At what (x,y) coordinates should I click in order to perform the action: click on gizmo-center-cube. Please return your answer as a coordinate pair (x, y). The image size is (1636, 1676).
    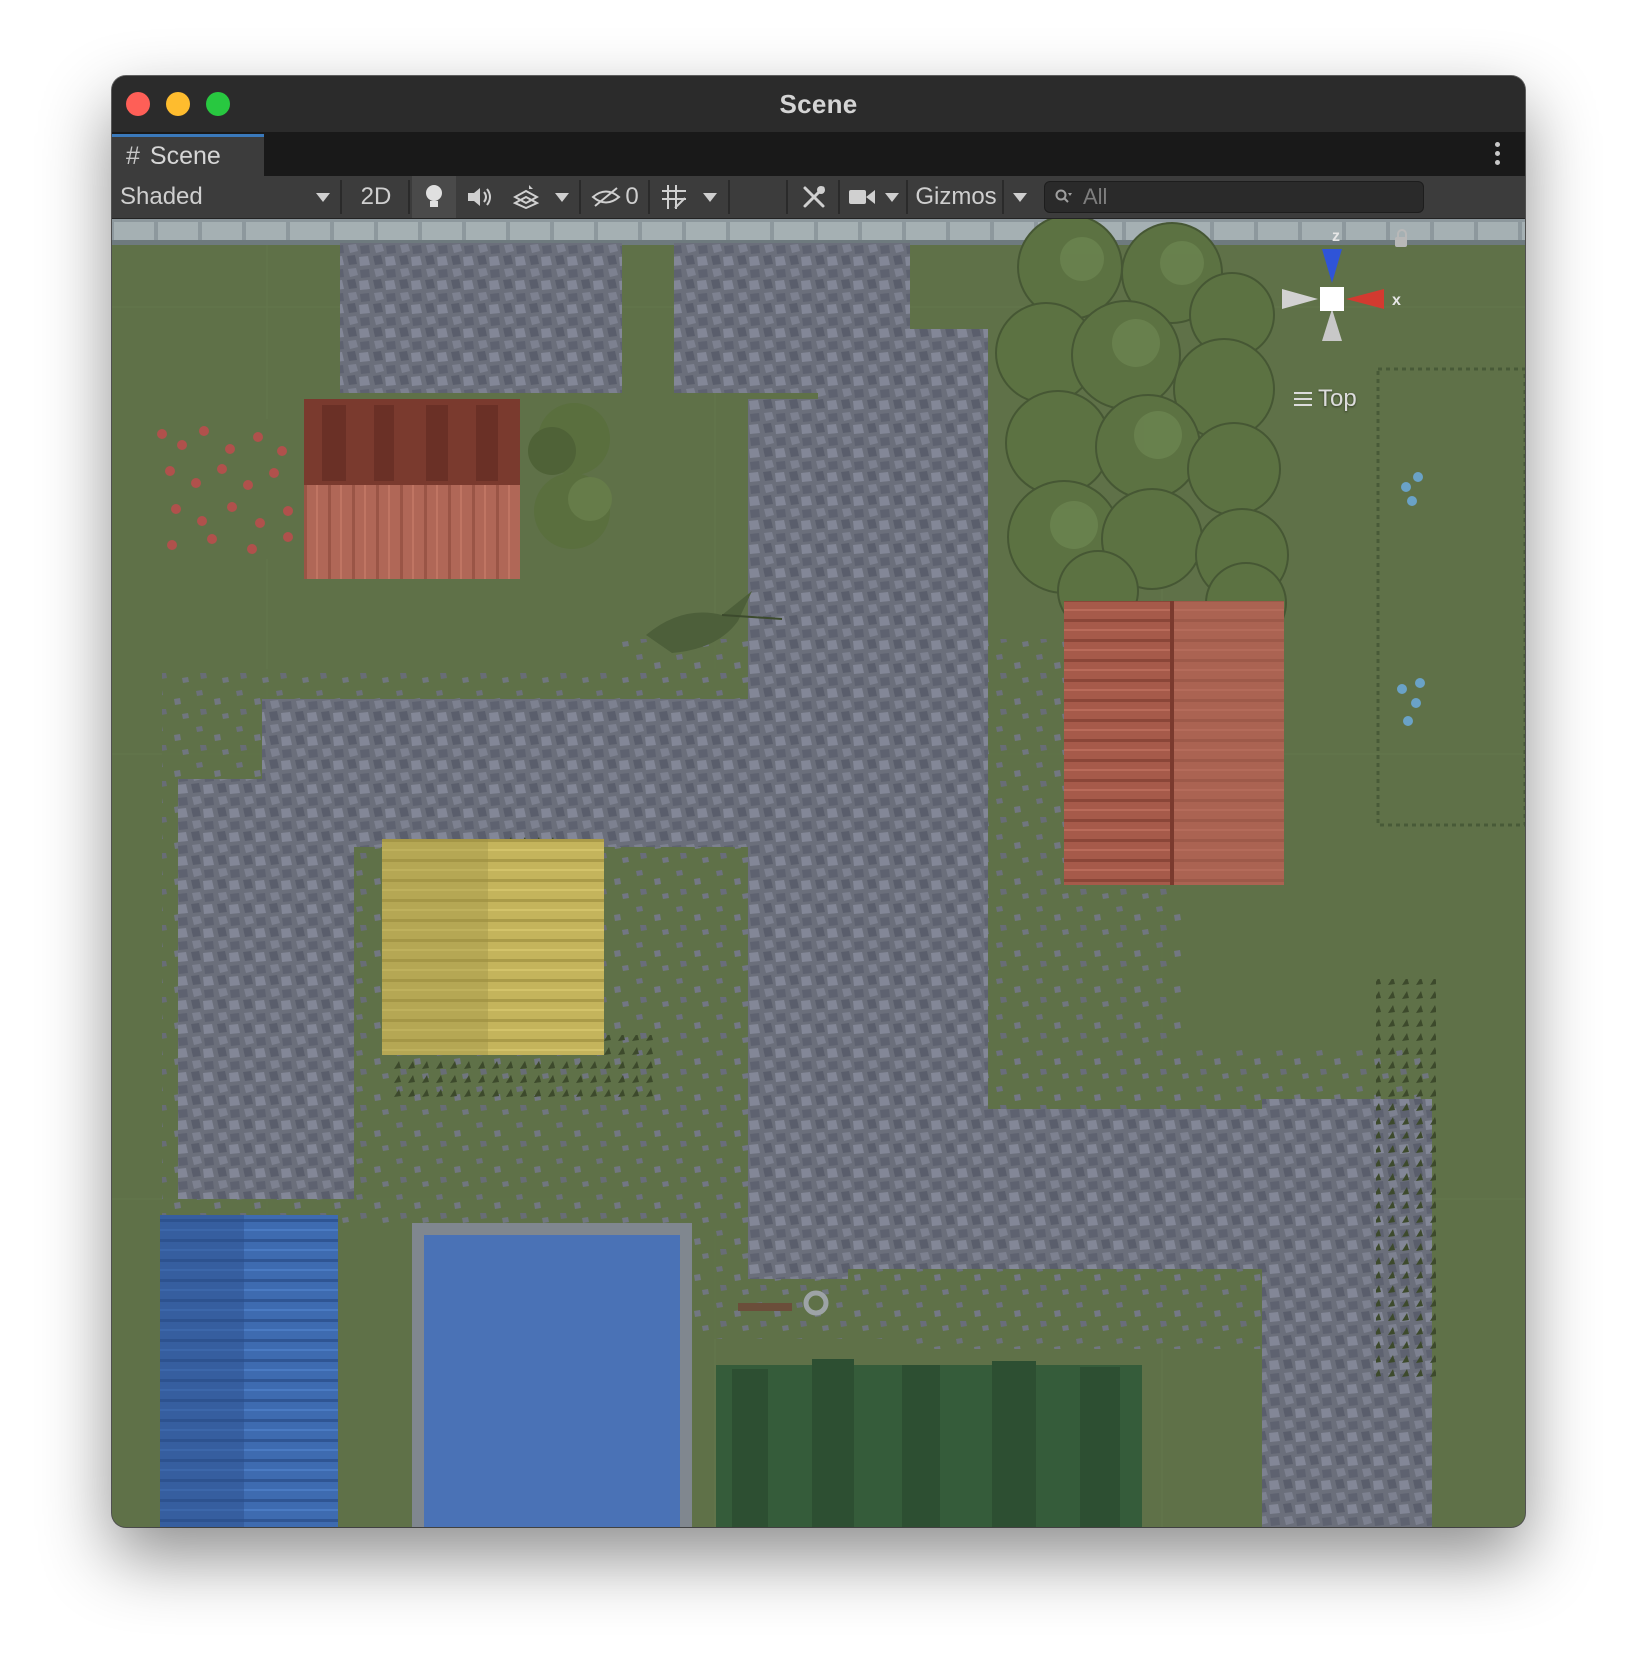
    Looking at the image, I should click on (1332, 299).